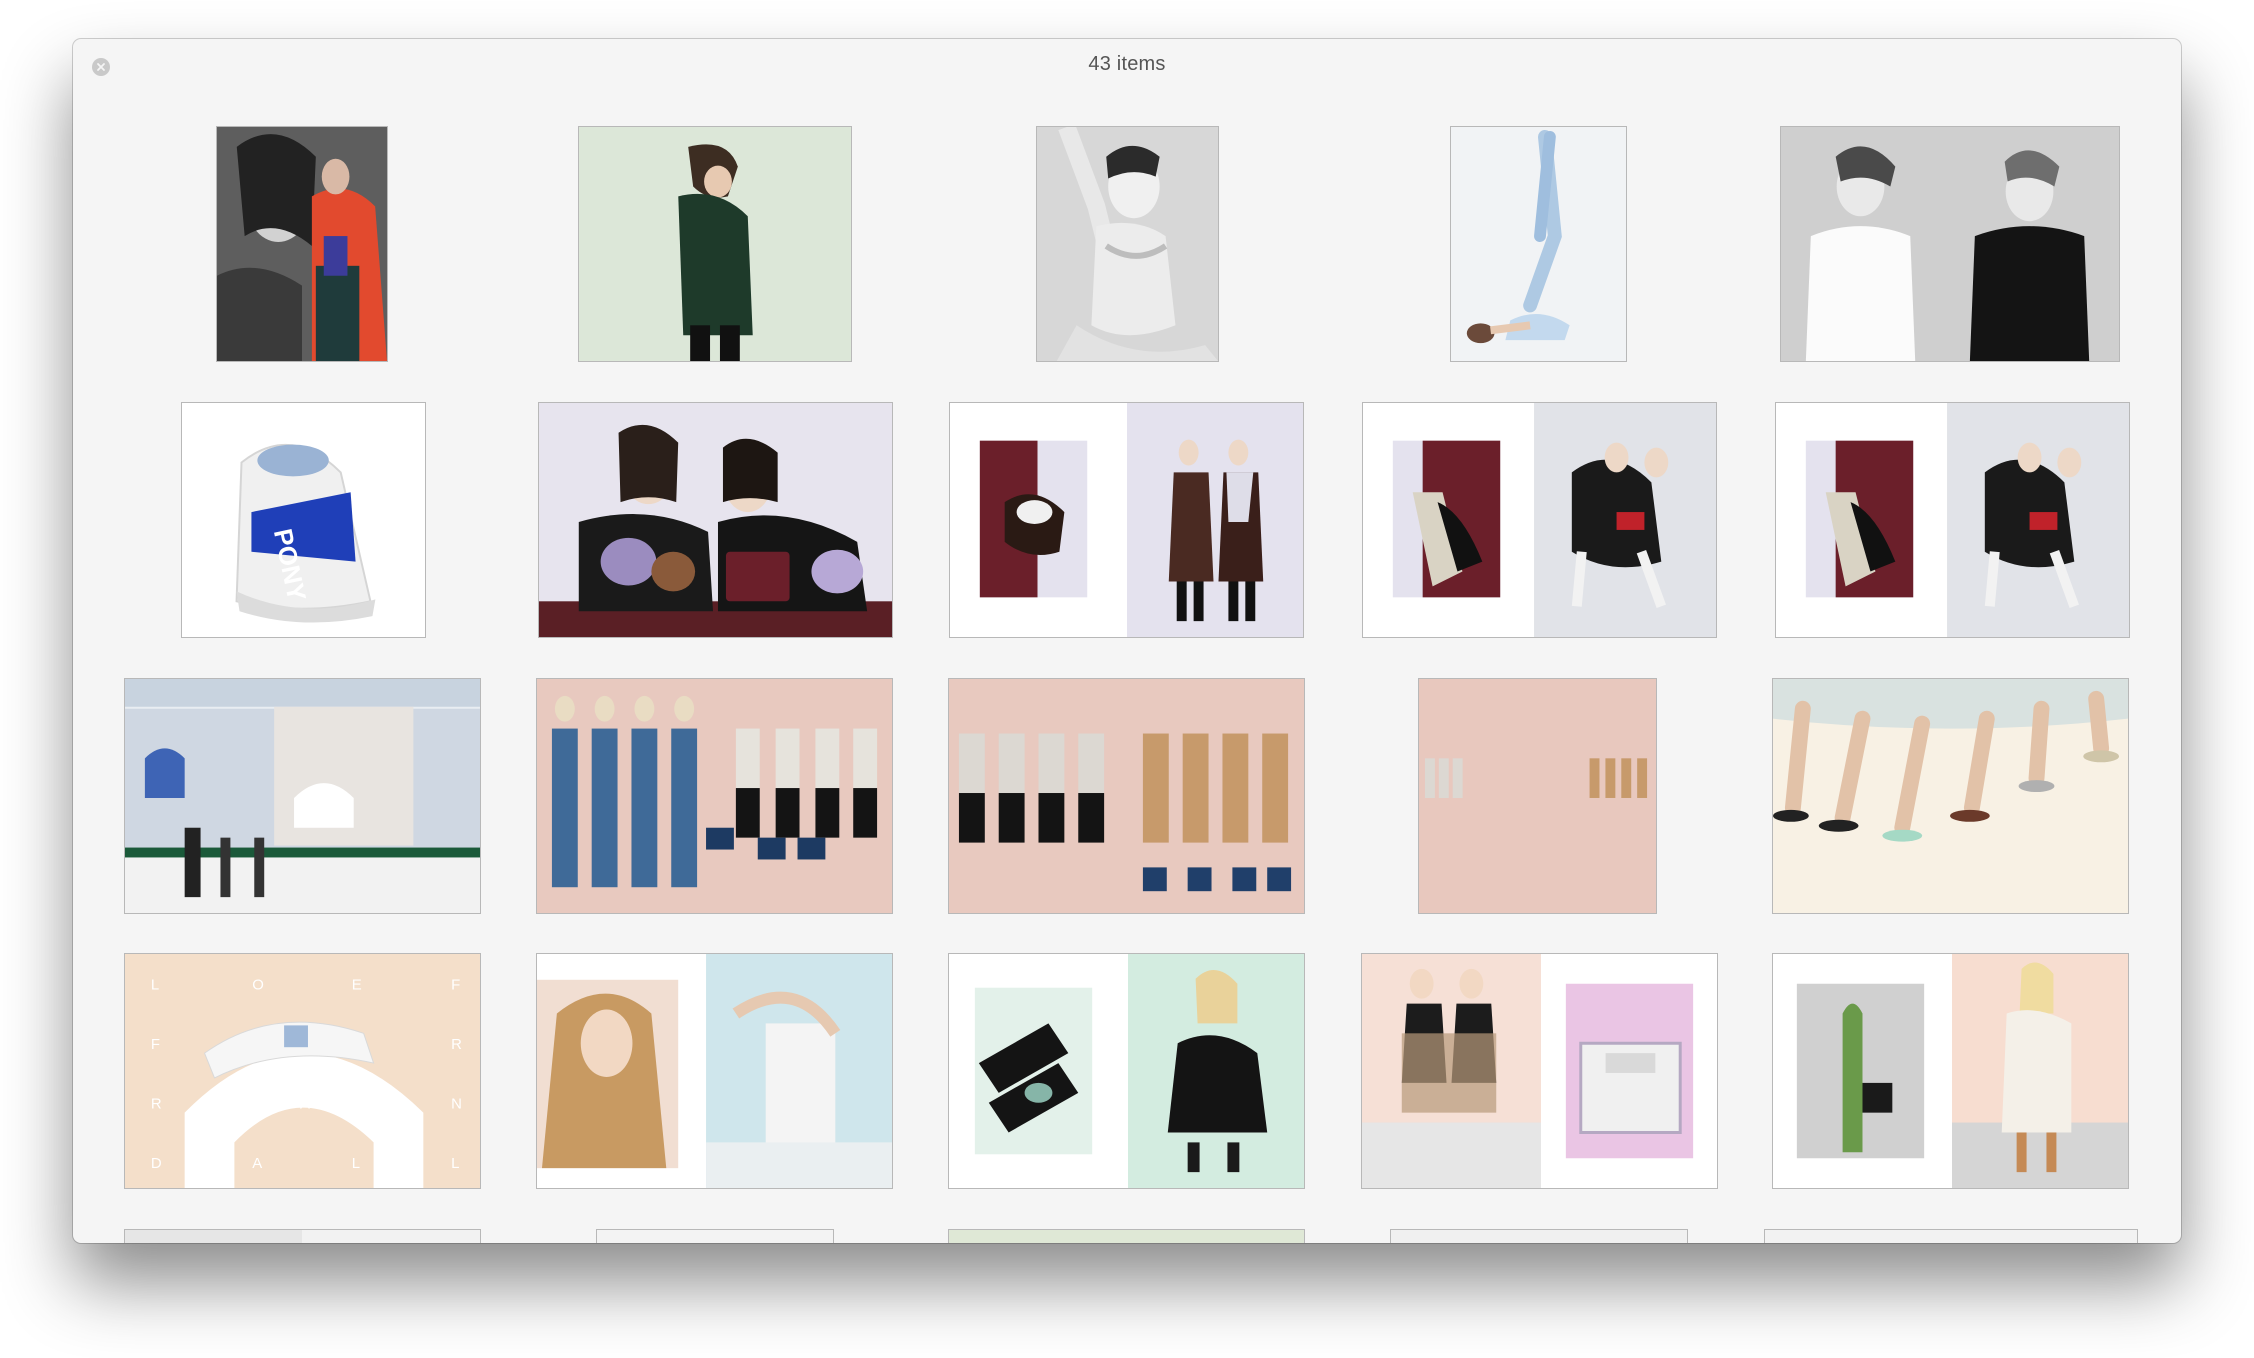  I want to click on svg-text: N, so click(456, 1105).